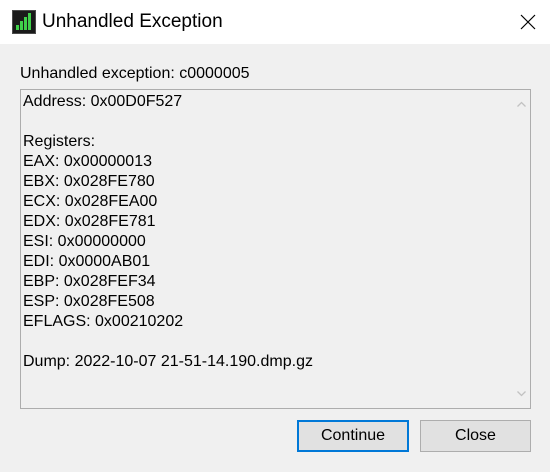  I want to click on title-bar: Unhandled Exception, so click(275, 22).